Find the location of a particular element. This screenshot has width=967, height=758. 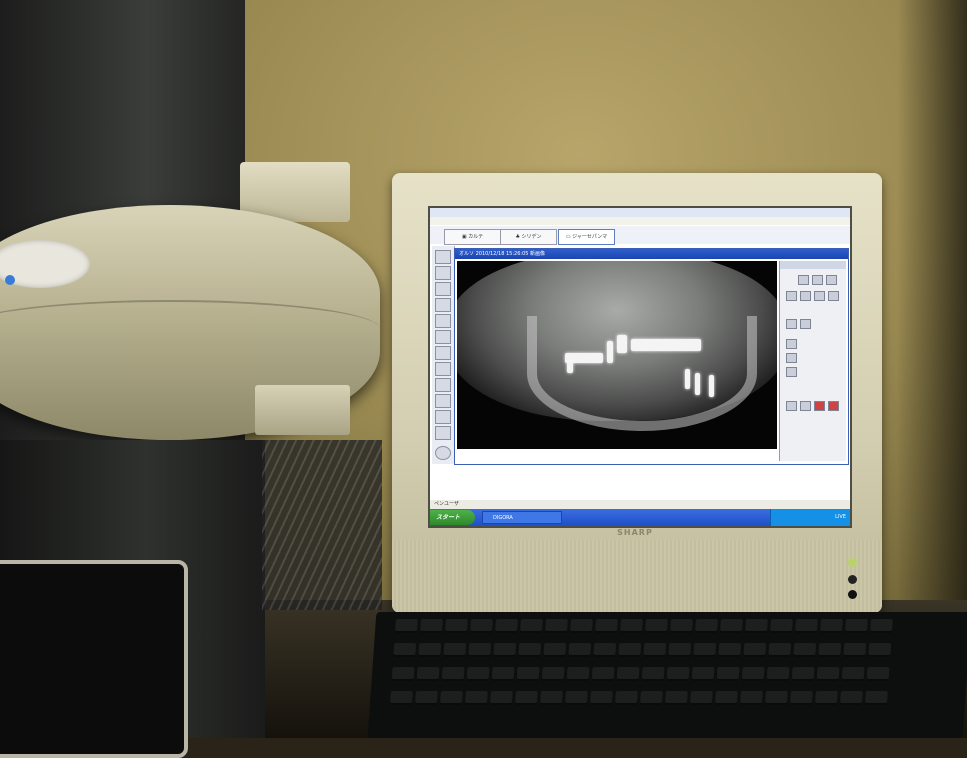

contrast-icon is located at coordinates (791, 344).